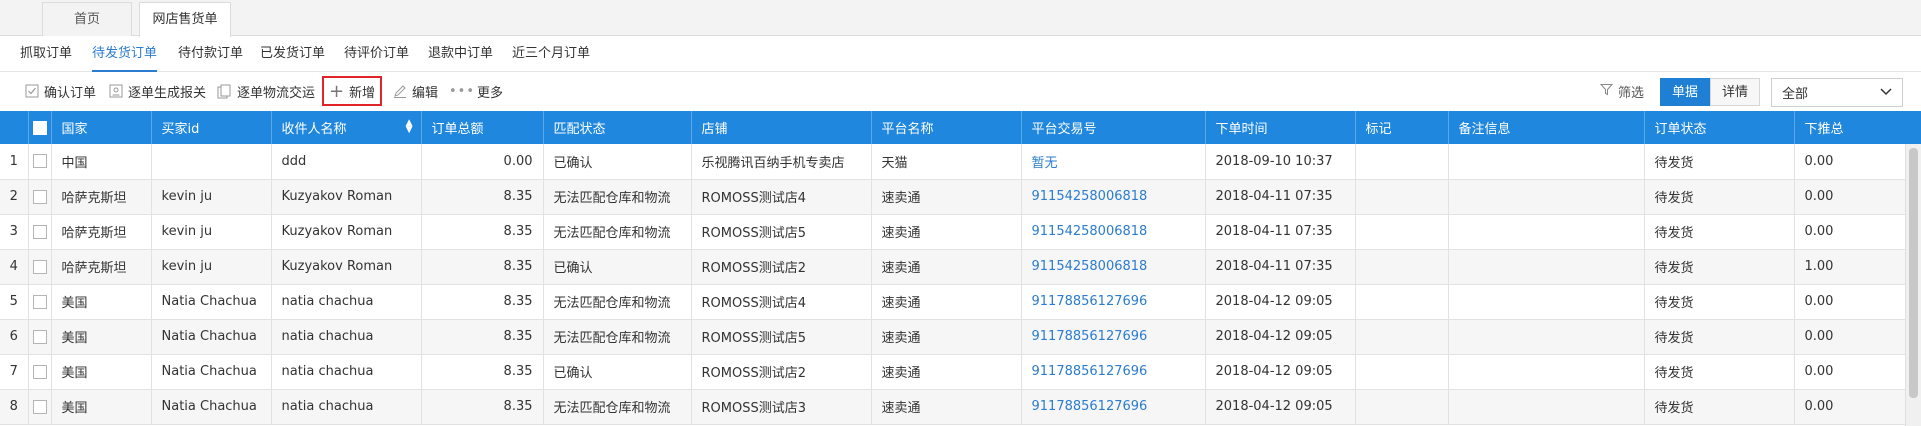 This screenshot has width=1921, height=426. Describe the element at coordinates (1113, 127) in the screenshot. I see `col-trade-no: 平台交易号` at that location.